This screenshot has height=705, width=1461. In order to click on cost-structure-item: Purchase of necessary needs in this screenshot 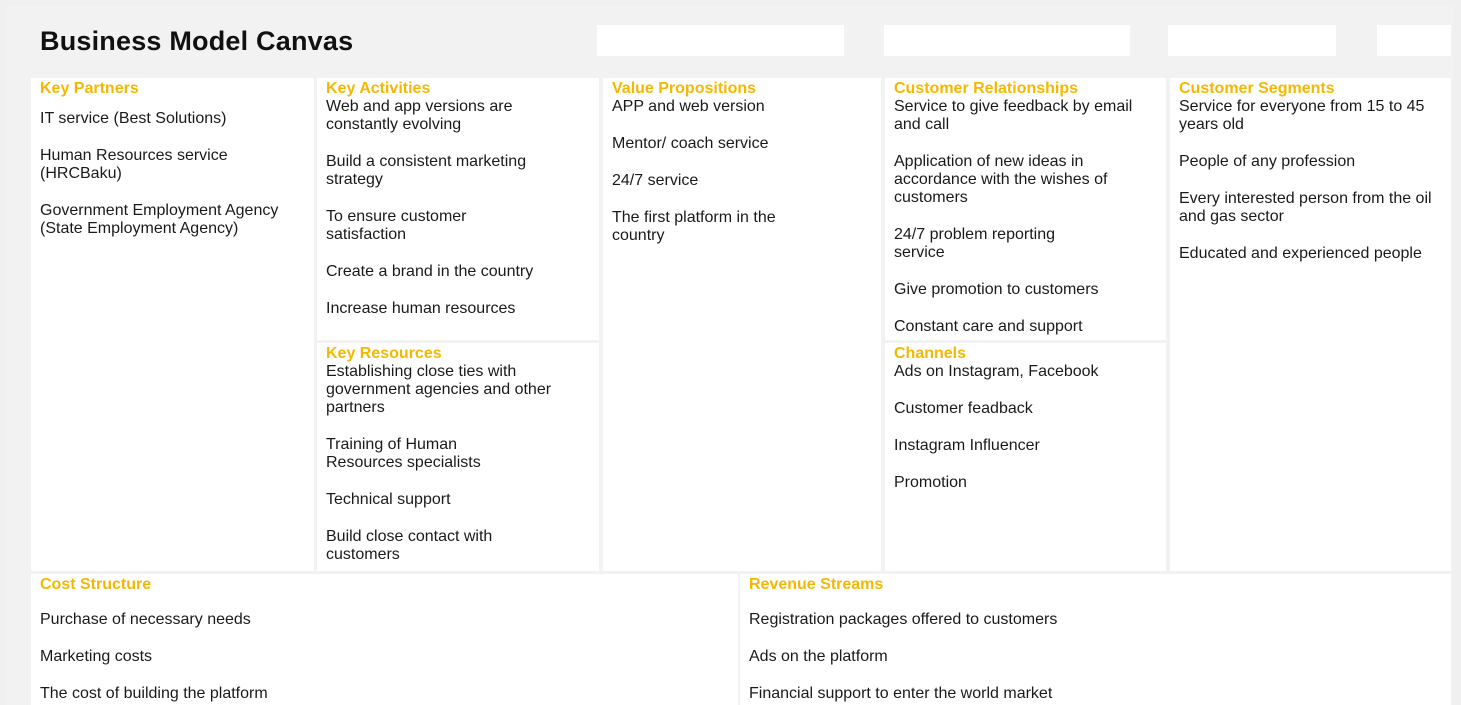, I will do `click(145, 619)`.